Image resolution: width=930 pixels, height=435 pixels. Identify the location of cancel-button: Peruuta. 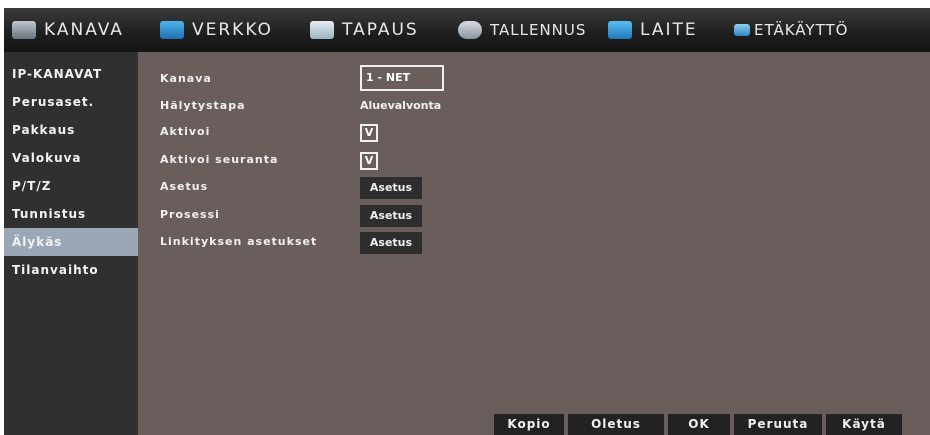
(778, 424).